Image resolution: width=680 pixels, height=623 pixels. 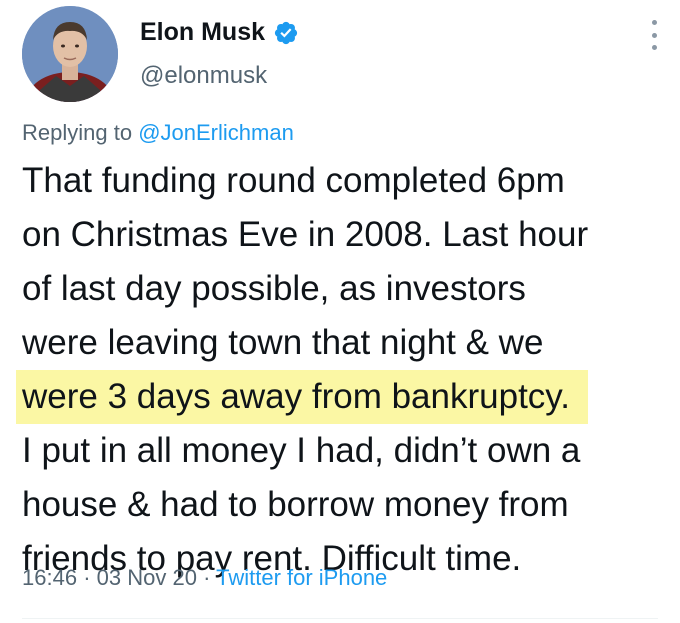 I want to click on tweet-text-highlight-row: were 3 days away from bankruptcy., so click(x=344, y=397).